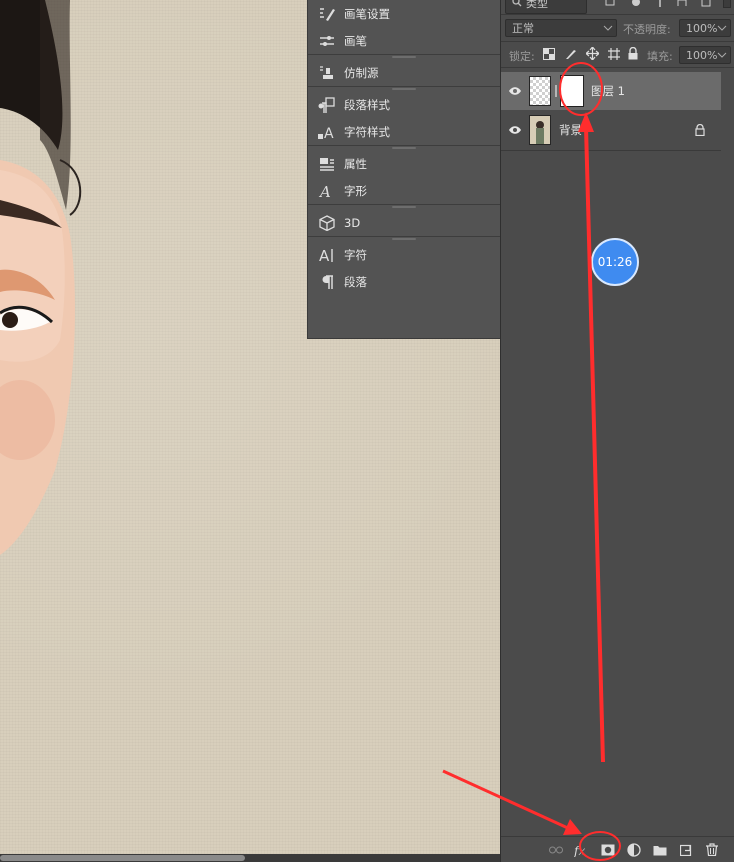 This screenshot has width=734, height=862. What do you see at coordinates (727, 4) in the screenshot?
I see `filter-toggle-switch` at bounding box center [727, 4].